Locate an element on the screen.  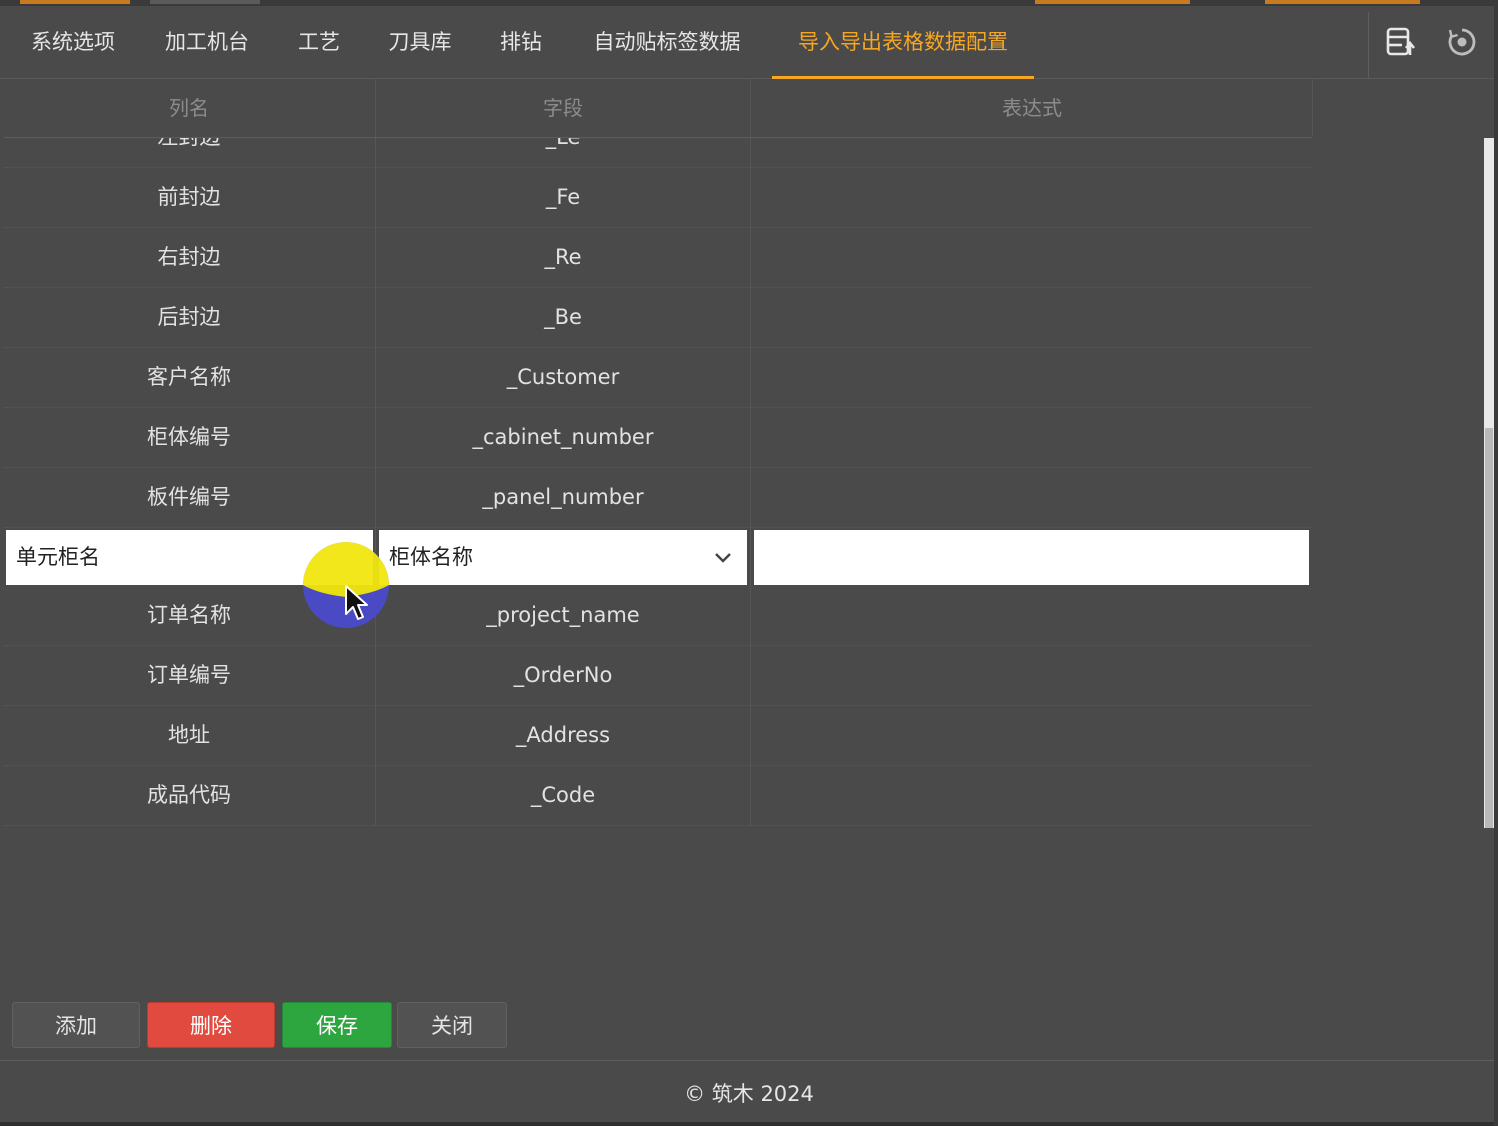
add-button: 添加 is located at coordinates (76, 1025).